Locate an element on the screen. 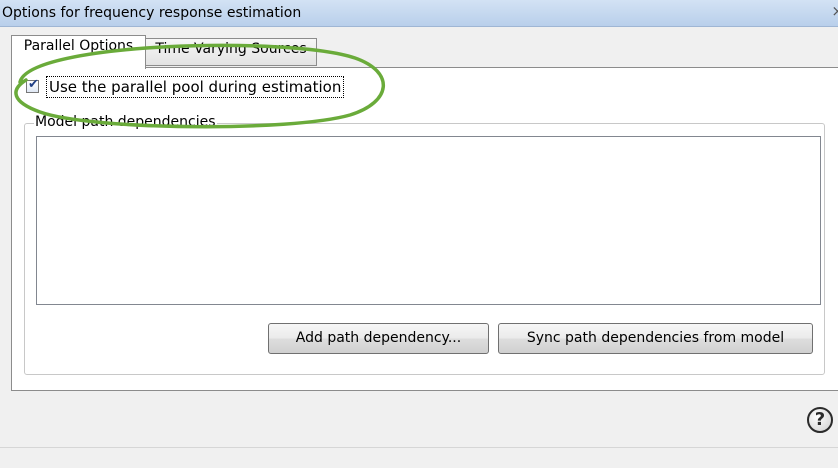 The height and width of the screenshot is (468, 838). model-path-dependencies-label: Model path dependencies is located at coordinates (125, 122).